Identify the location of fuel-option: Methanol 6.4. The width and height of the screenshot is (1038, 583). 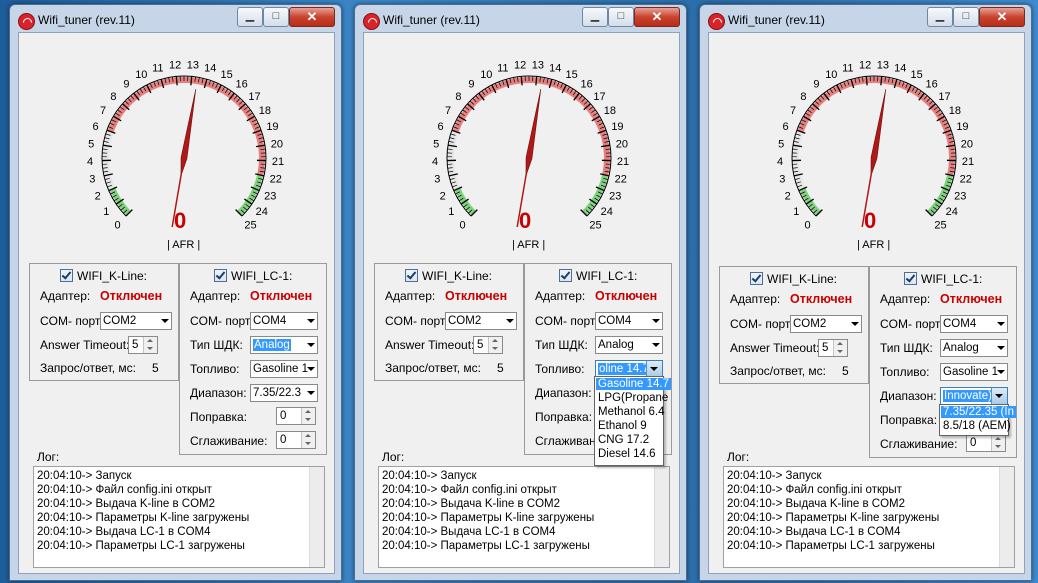
(631, 412).